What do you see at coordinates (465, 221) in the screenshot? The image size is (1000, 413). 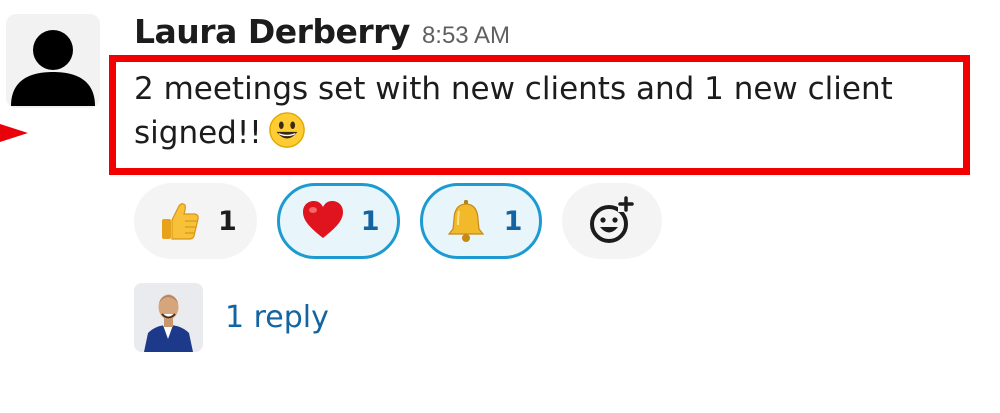 I see `bell-icon` at bounding box center [465, 221].